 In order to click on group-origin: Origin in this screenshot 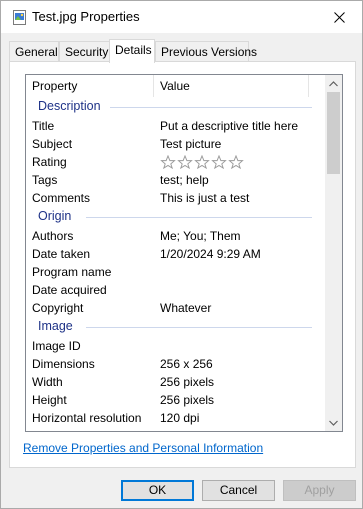, I will do `click(176, 217)`.